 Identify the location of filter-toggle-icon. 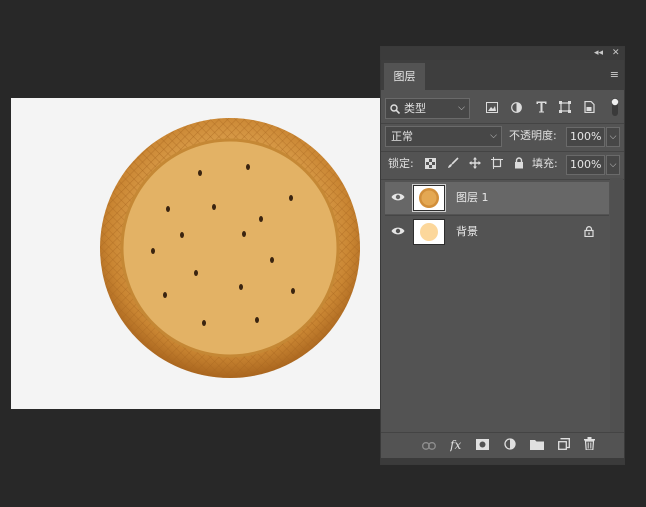
(615, 107).